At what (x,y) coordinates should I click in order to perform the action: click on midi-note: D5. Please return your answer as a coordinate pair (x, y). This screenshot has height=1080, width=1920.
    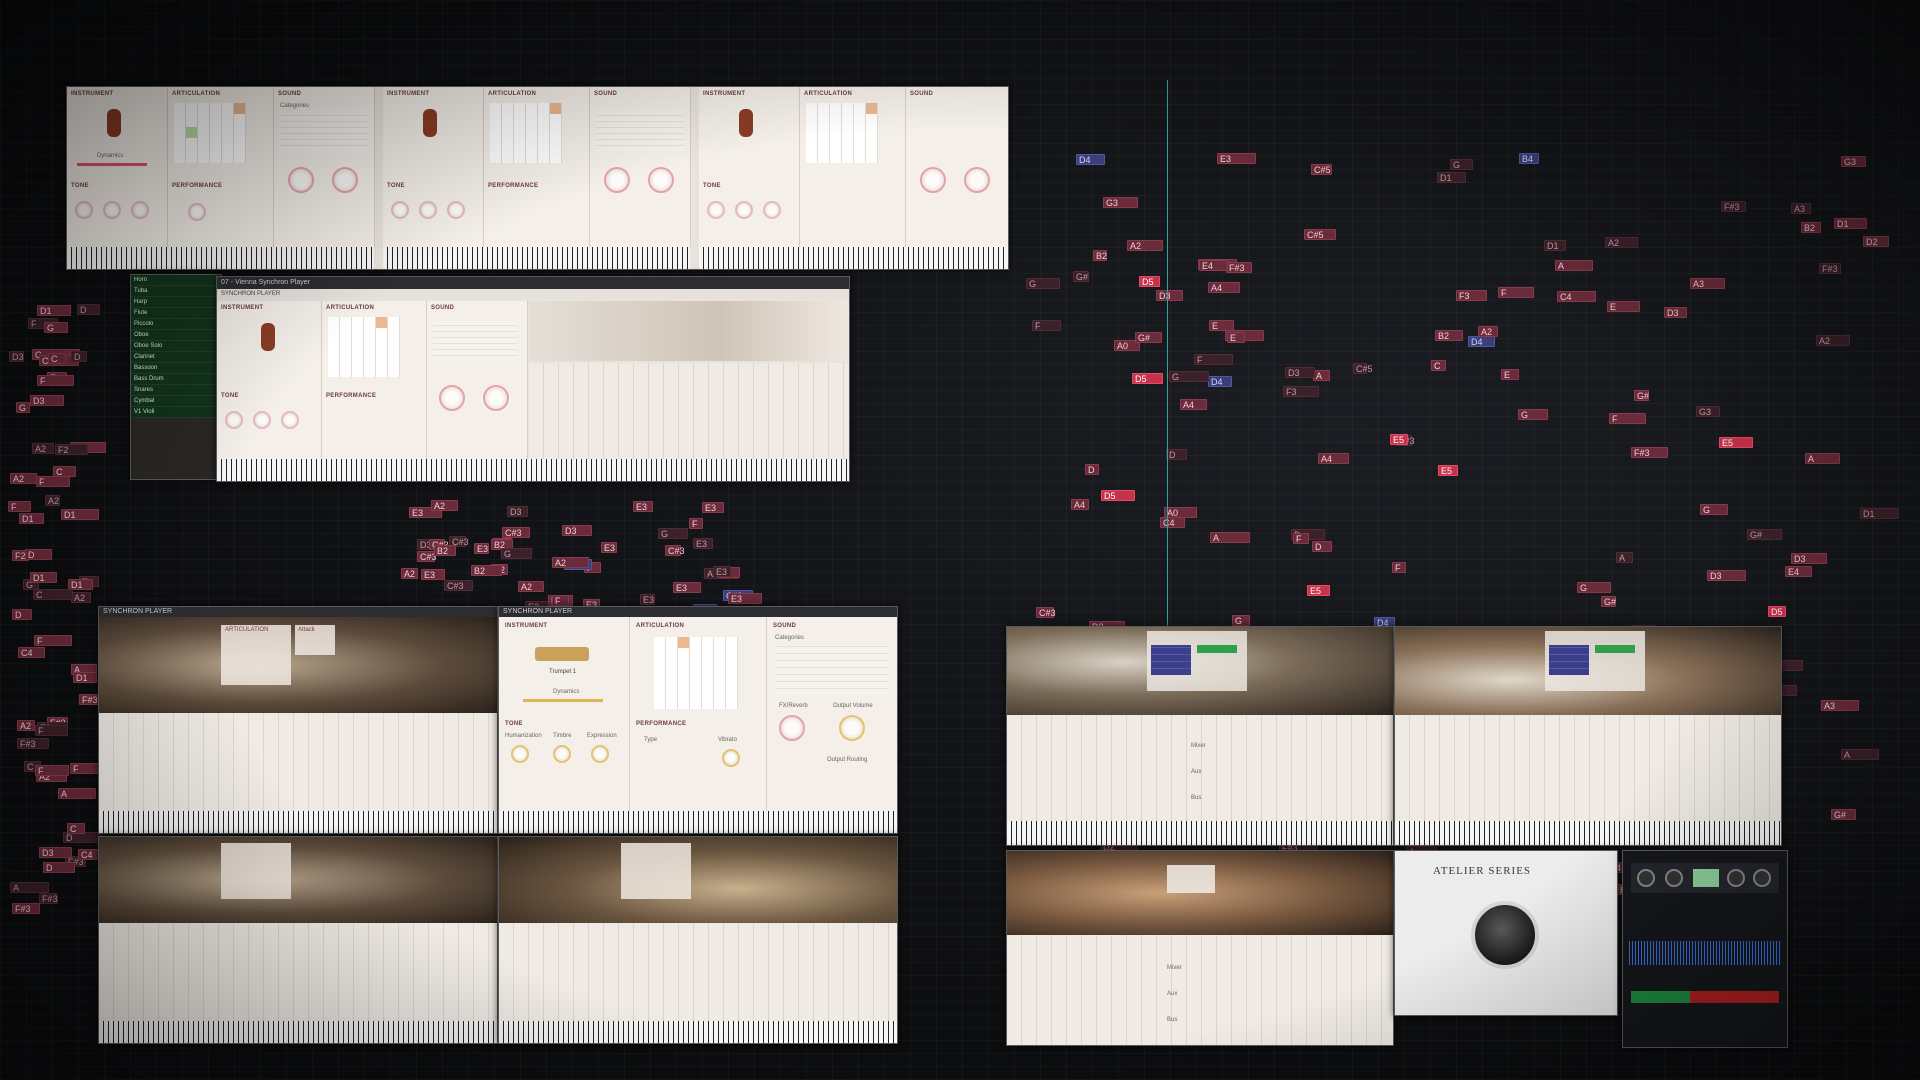
    Looking at the image, I should click on (1118, 495).